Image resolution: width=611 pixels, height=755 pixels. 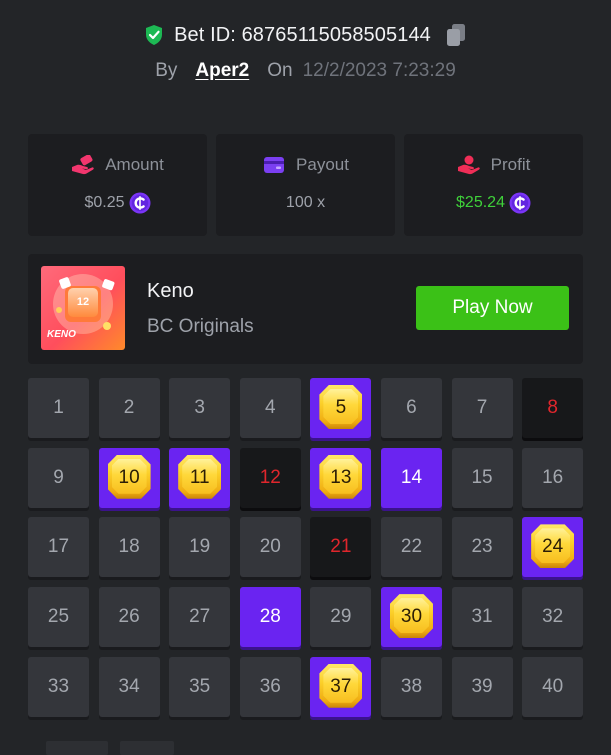 I want to click on keno-cell-4: 4, so click(x=270, y=408).